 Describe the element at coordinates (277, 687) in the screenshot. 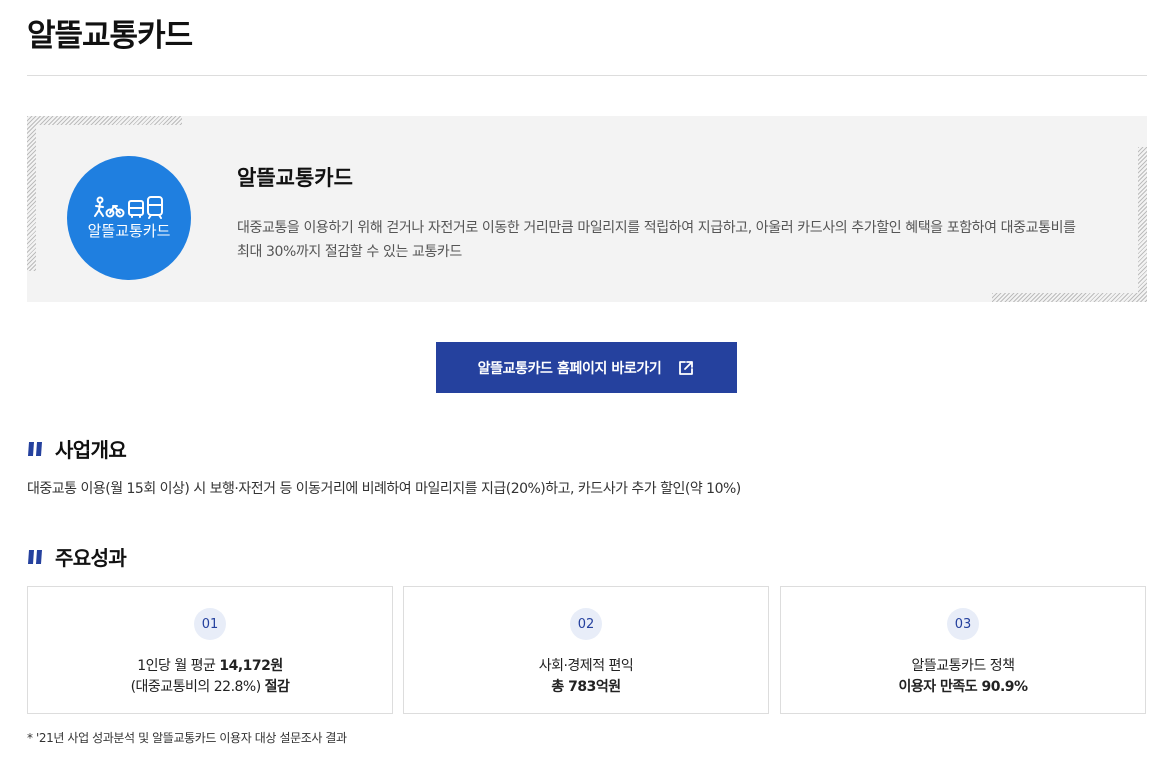

I see `card-highlight: 절감` at that location.